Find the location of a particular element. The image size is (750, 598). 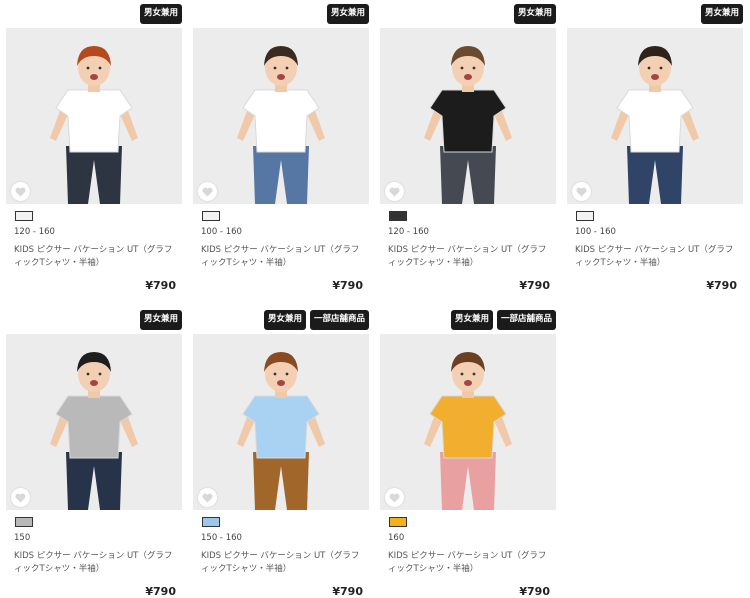

size-range: 160 is located at coordinates (396, 538).